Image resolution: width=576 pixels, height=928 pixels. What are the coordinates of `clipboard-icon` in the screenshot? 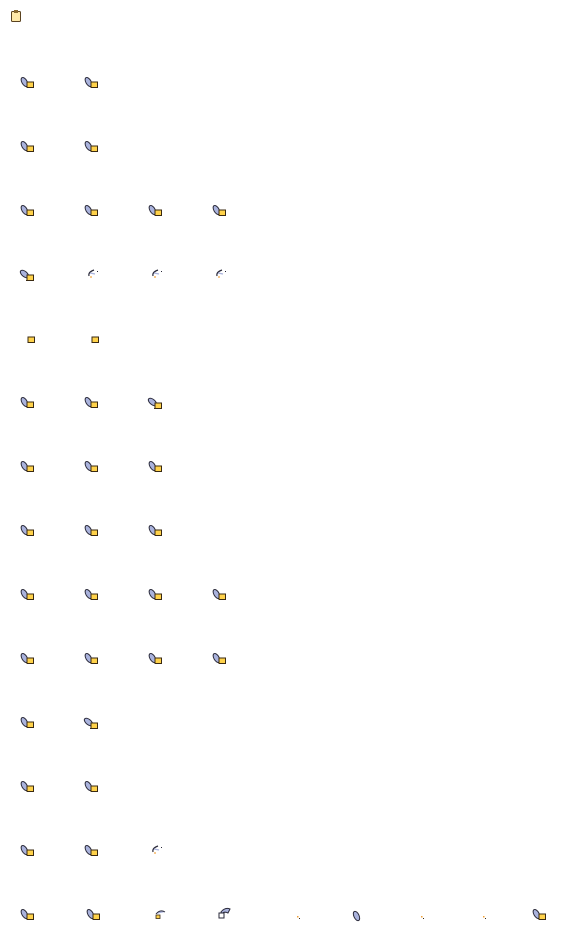 It's located at (16, 16).